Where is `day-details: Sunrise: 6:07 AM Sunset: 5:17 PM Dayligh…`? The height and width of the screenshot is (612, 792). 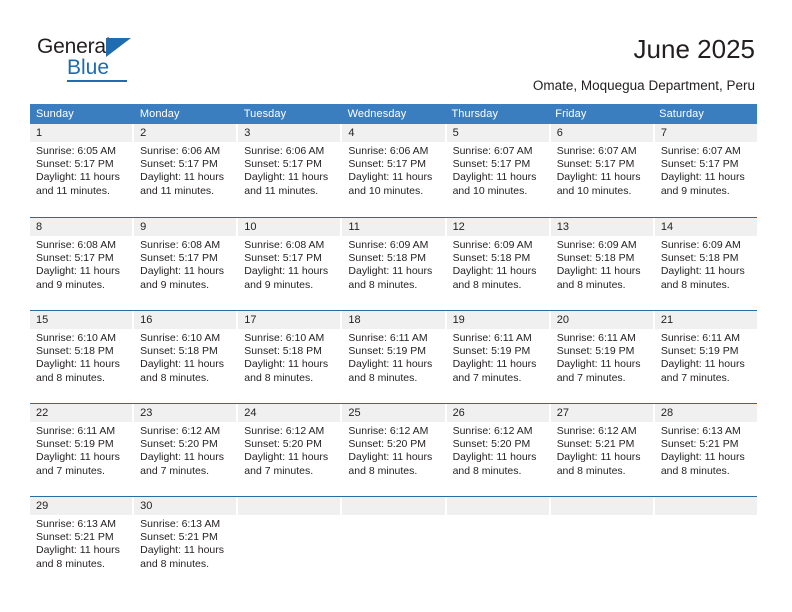 day-details: Sunrise: 6:07 AM Sunset: 5:17 PM Dayligh… is located at coordinates (706, 170).